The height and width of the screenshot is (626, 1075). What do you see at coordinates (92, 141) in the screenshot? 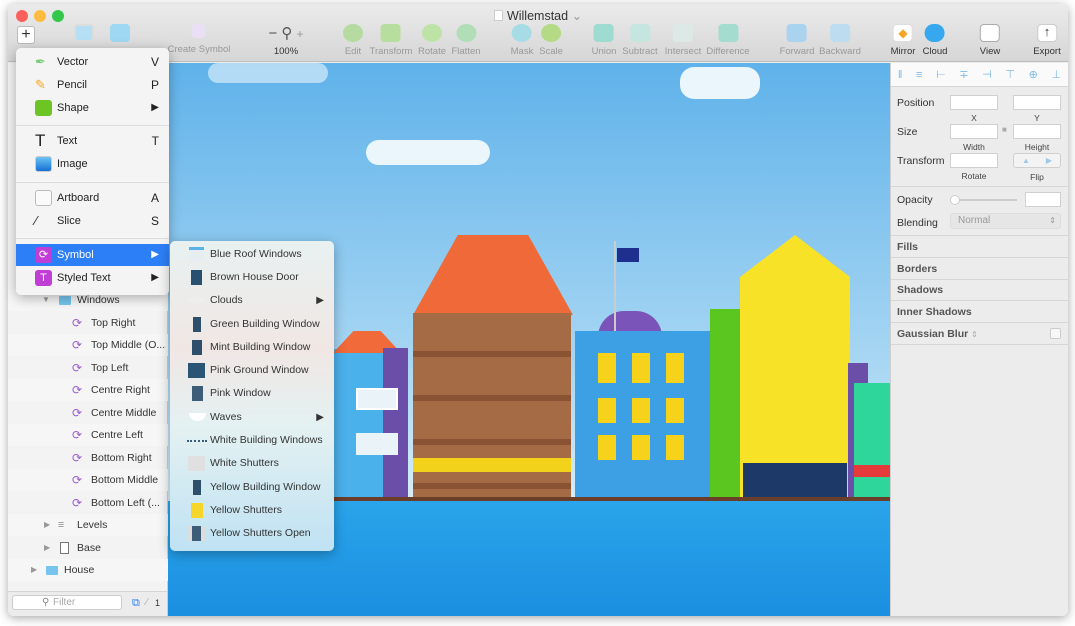
I see `menu-item-text: T Text T` at bounding box center [92, 141].